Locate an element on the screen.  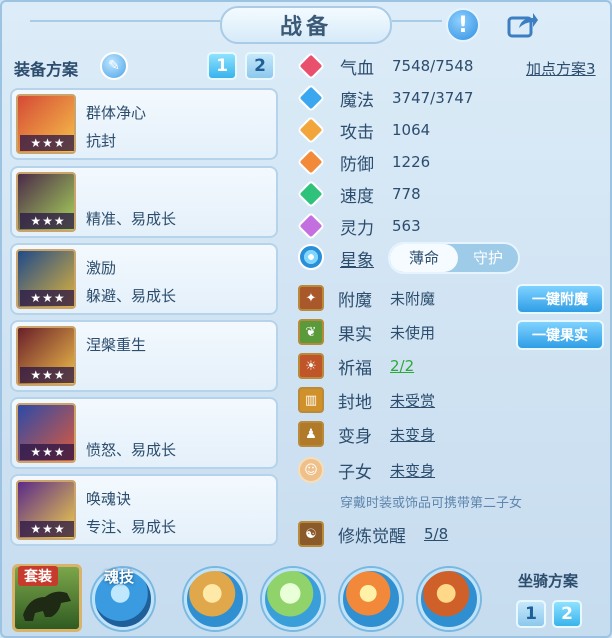
feature-value: 未附魔 is located at coordinates (413, 298).